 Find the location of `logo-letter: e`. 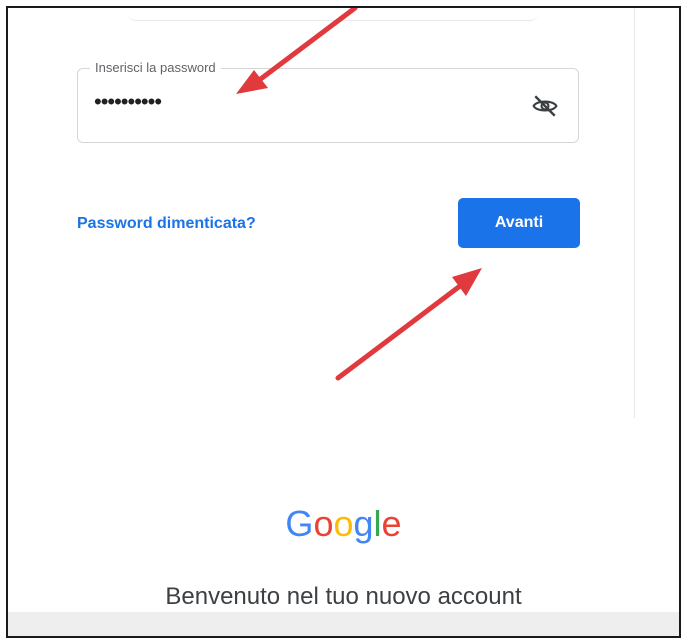

logo-letter: e is located at coordinates (391, 523).